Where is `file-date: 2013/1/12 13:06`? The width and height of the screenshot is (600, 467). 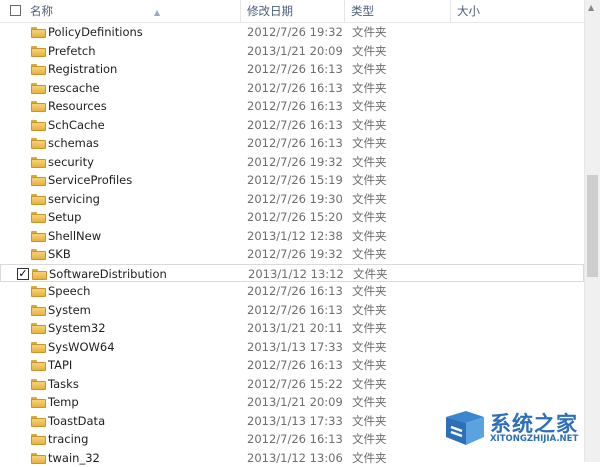 file-date: 2013/1/12 13:06 is located at coordinates (295, 458).